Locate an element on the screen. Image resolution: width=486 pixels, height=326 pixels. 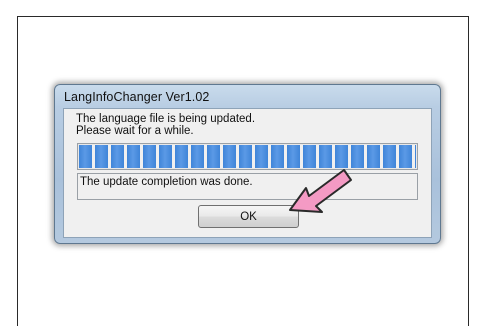
ok-button: OK is located at coordinates (248, 216).